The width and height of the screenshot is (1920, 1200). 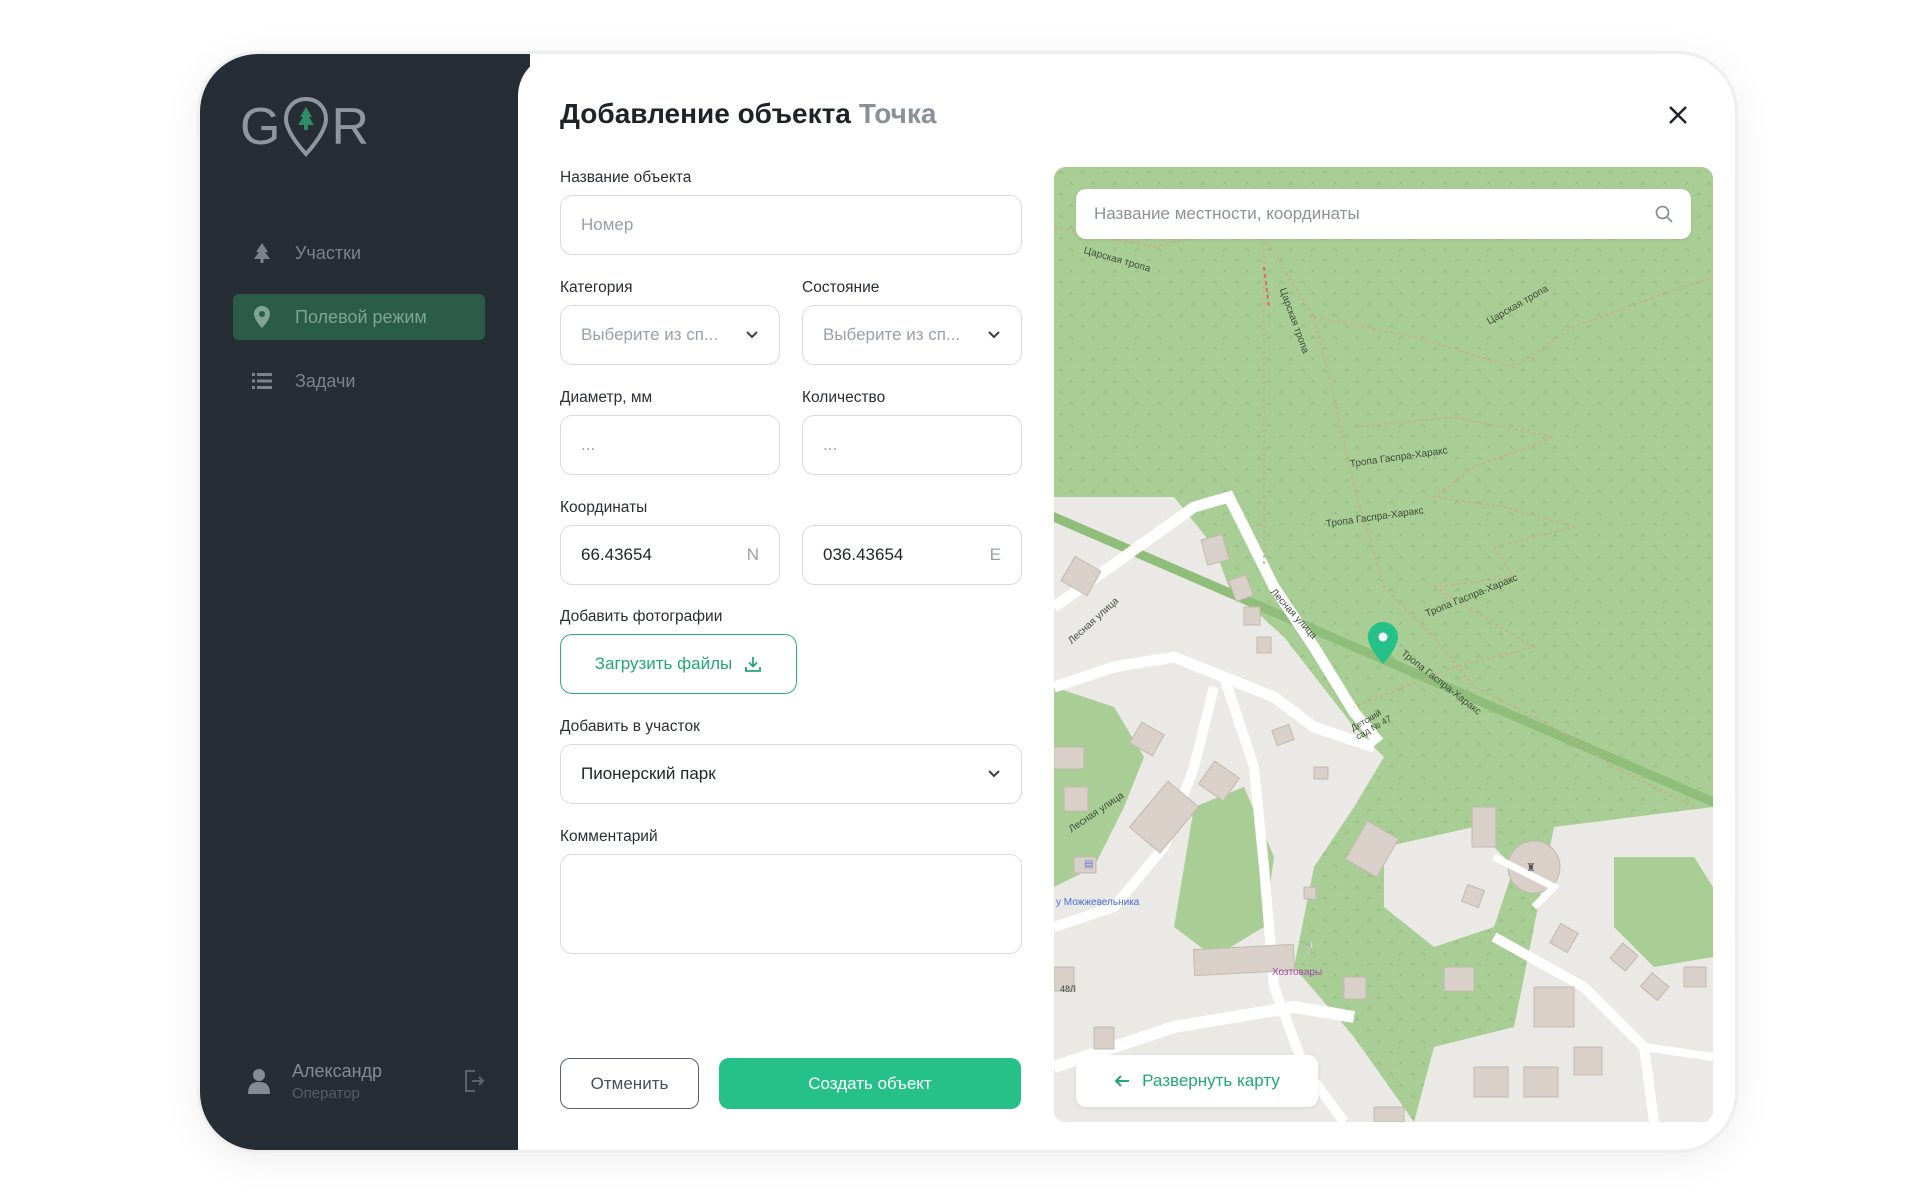 What do you see at coordinates (1211, 1080) in the screenshot?
I see `expand-map-label: Развернуть карту` at bounding box center [1211, 1080].